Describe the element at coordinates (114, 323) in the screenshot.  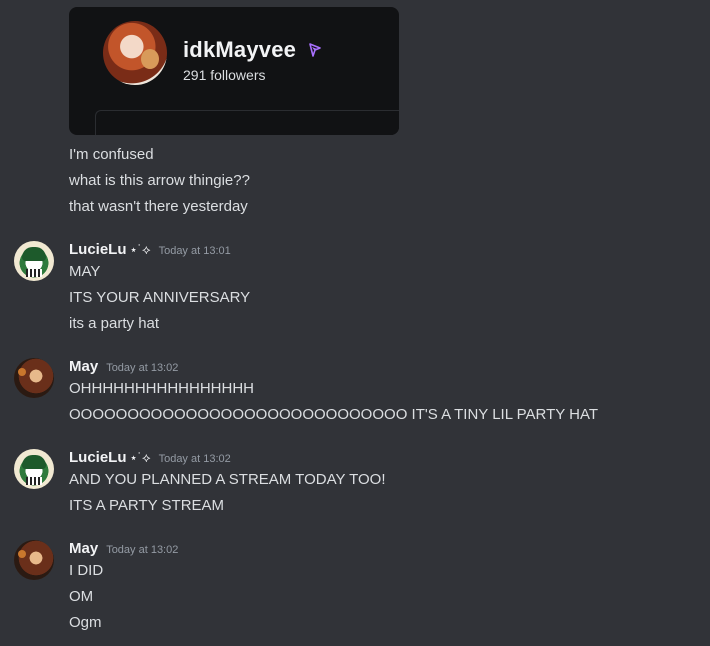
I see `message-text: its a party hat` at that location.